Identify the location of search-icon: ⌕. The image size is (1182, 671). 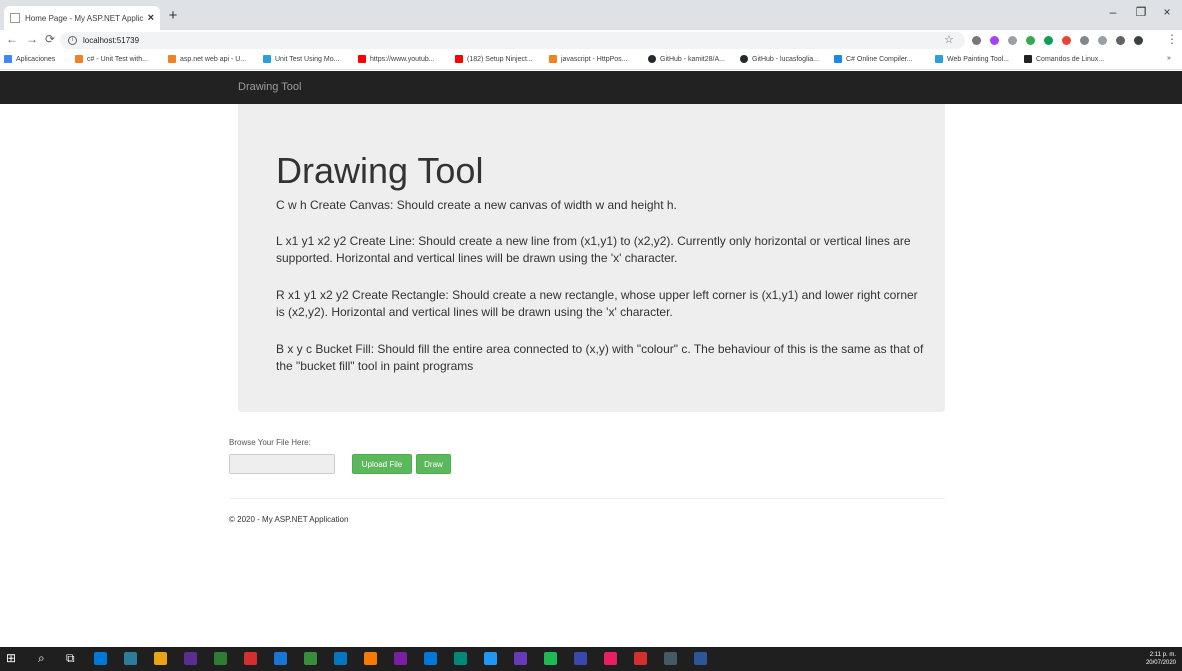
(41, 658).